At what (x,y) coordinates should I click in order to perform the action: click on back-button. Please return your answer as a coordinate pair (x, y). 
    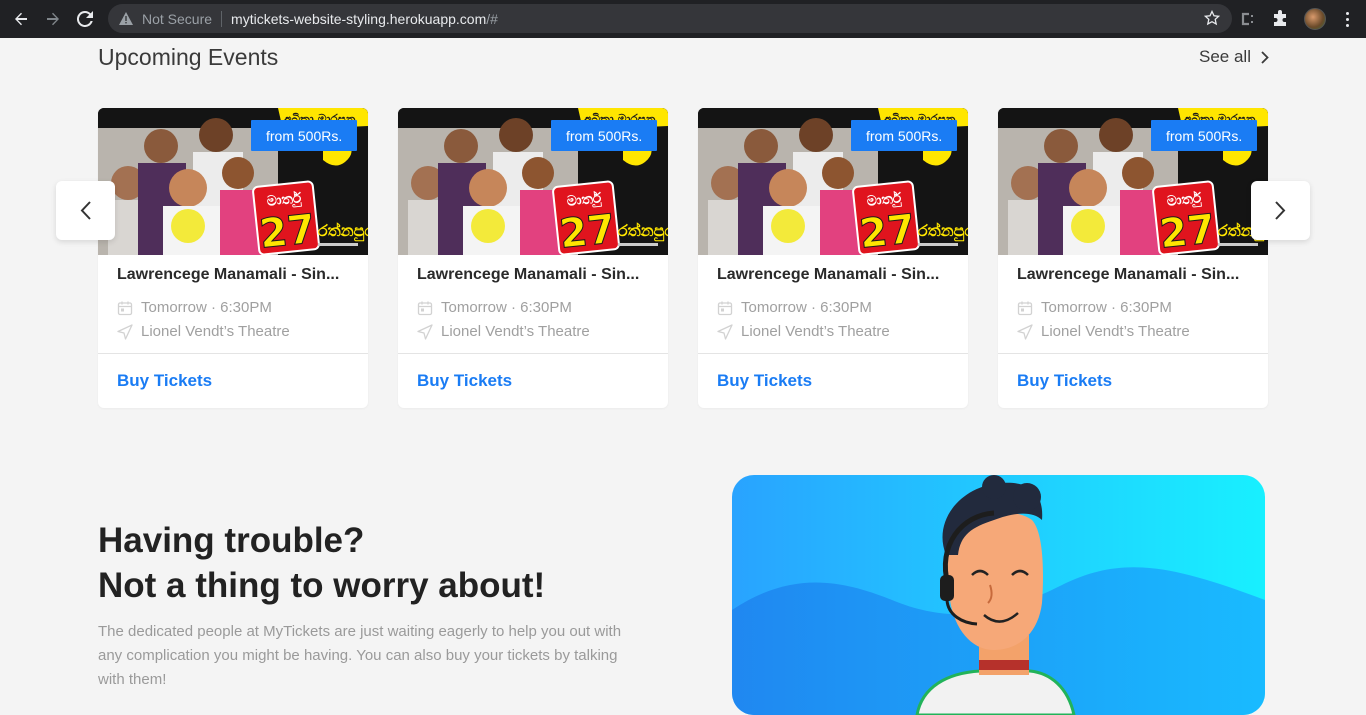
    Looking at the image, I should click on (21, 19).